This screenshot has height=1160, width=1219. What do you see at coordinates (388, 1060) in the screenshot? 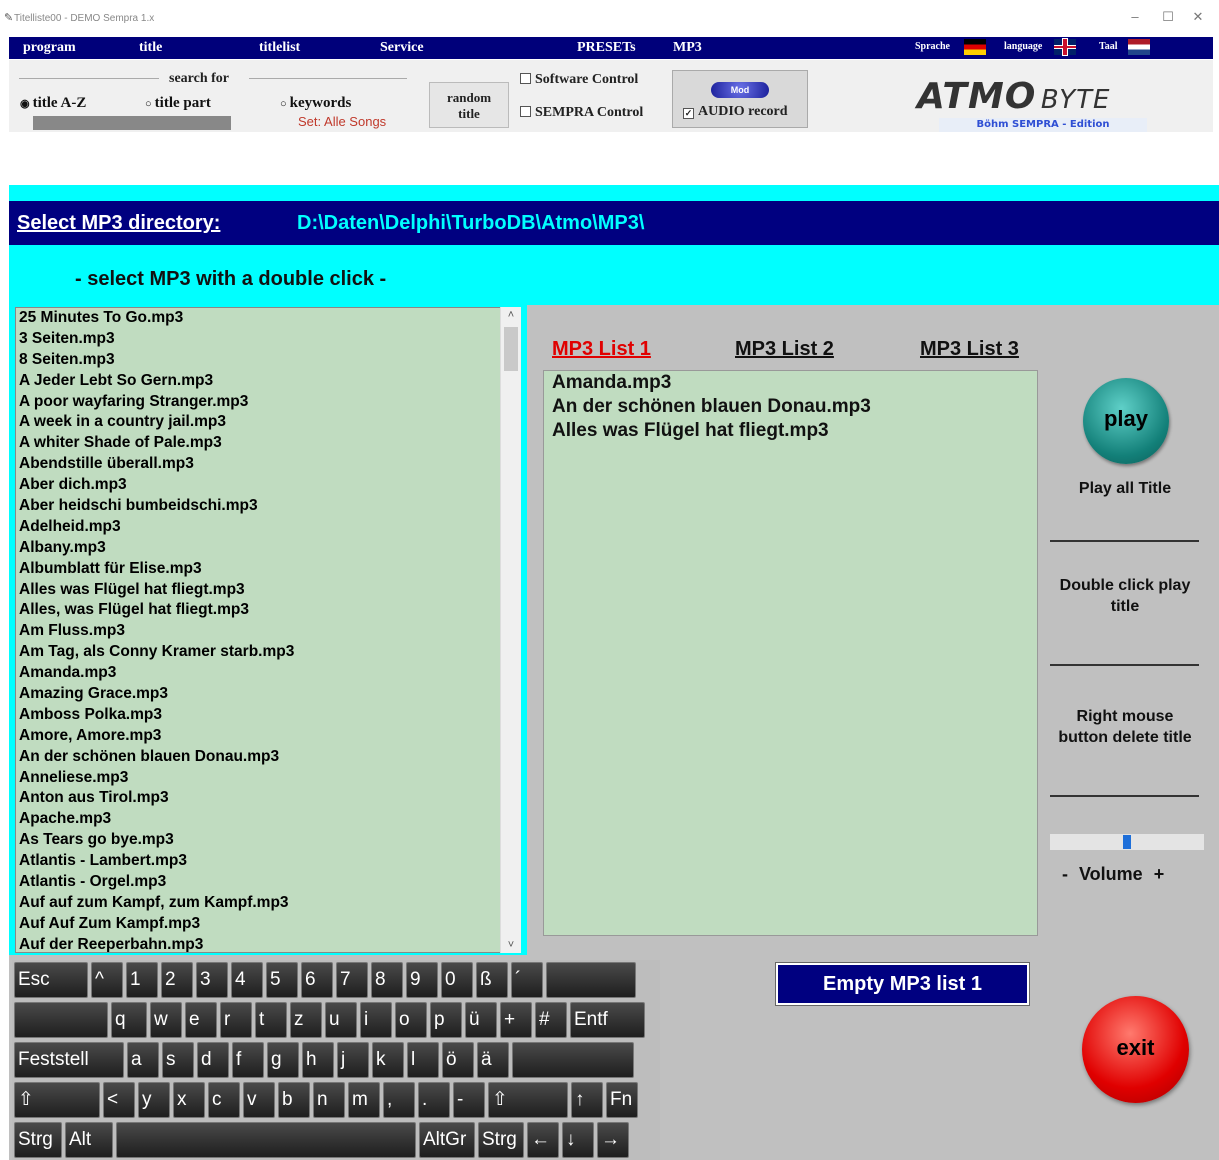
I see `key-k: k` at bounding box center [388, 1060].